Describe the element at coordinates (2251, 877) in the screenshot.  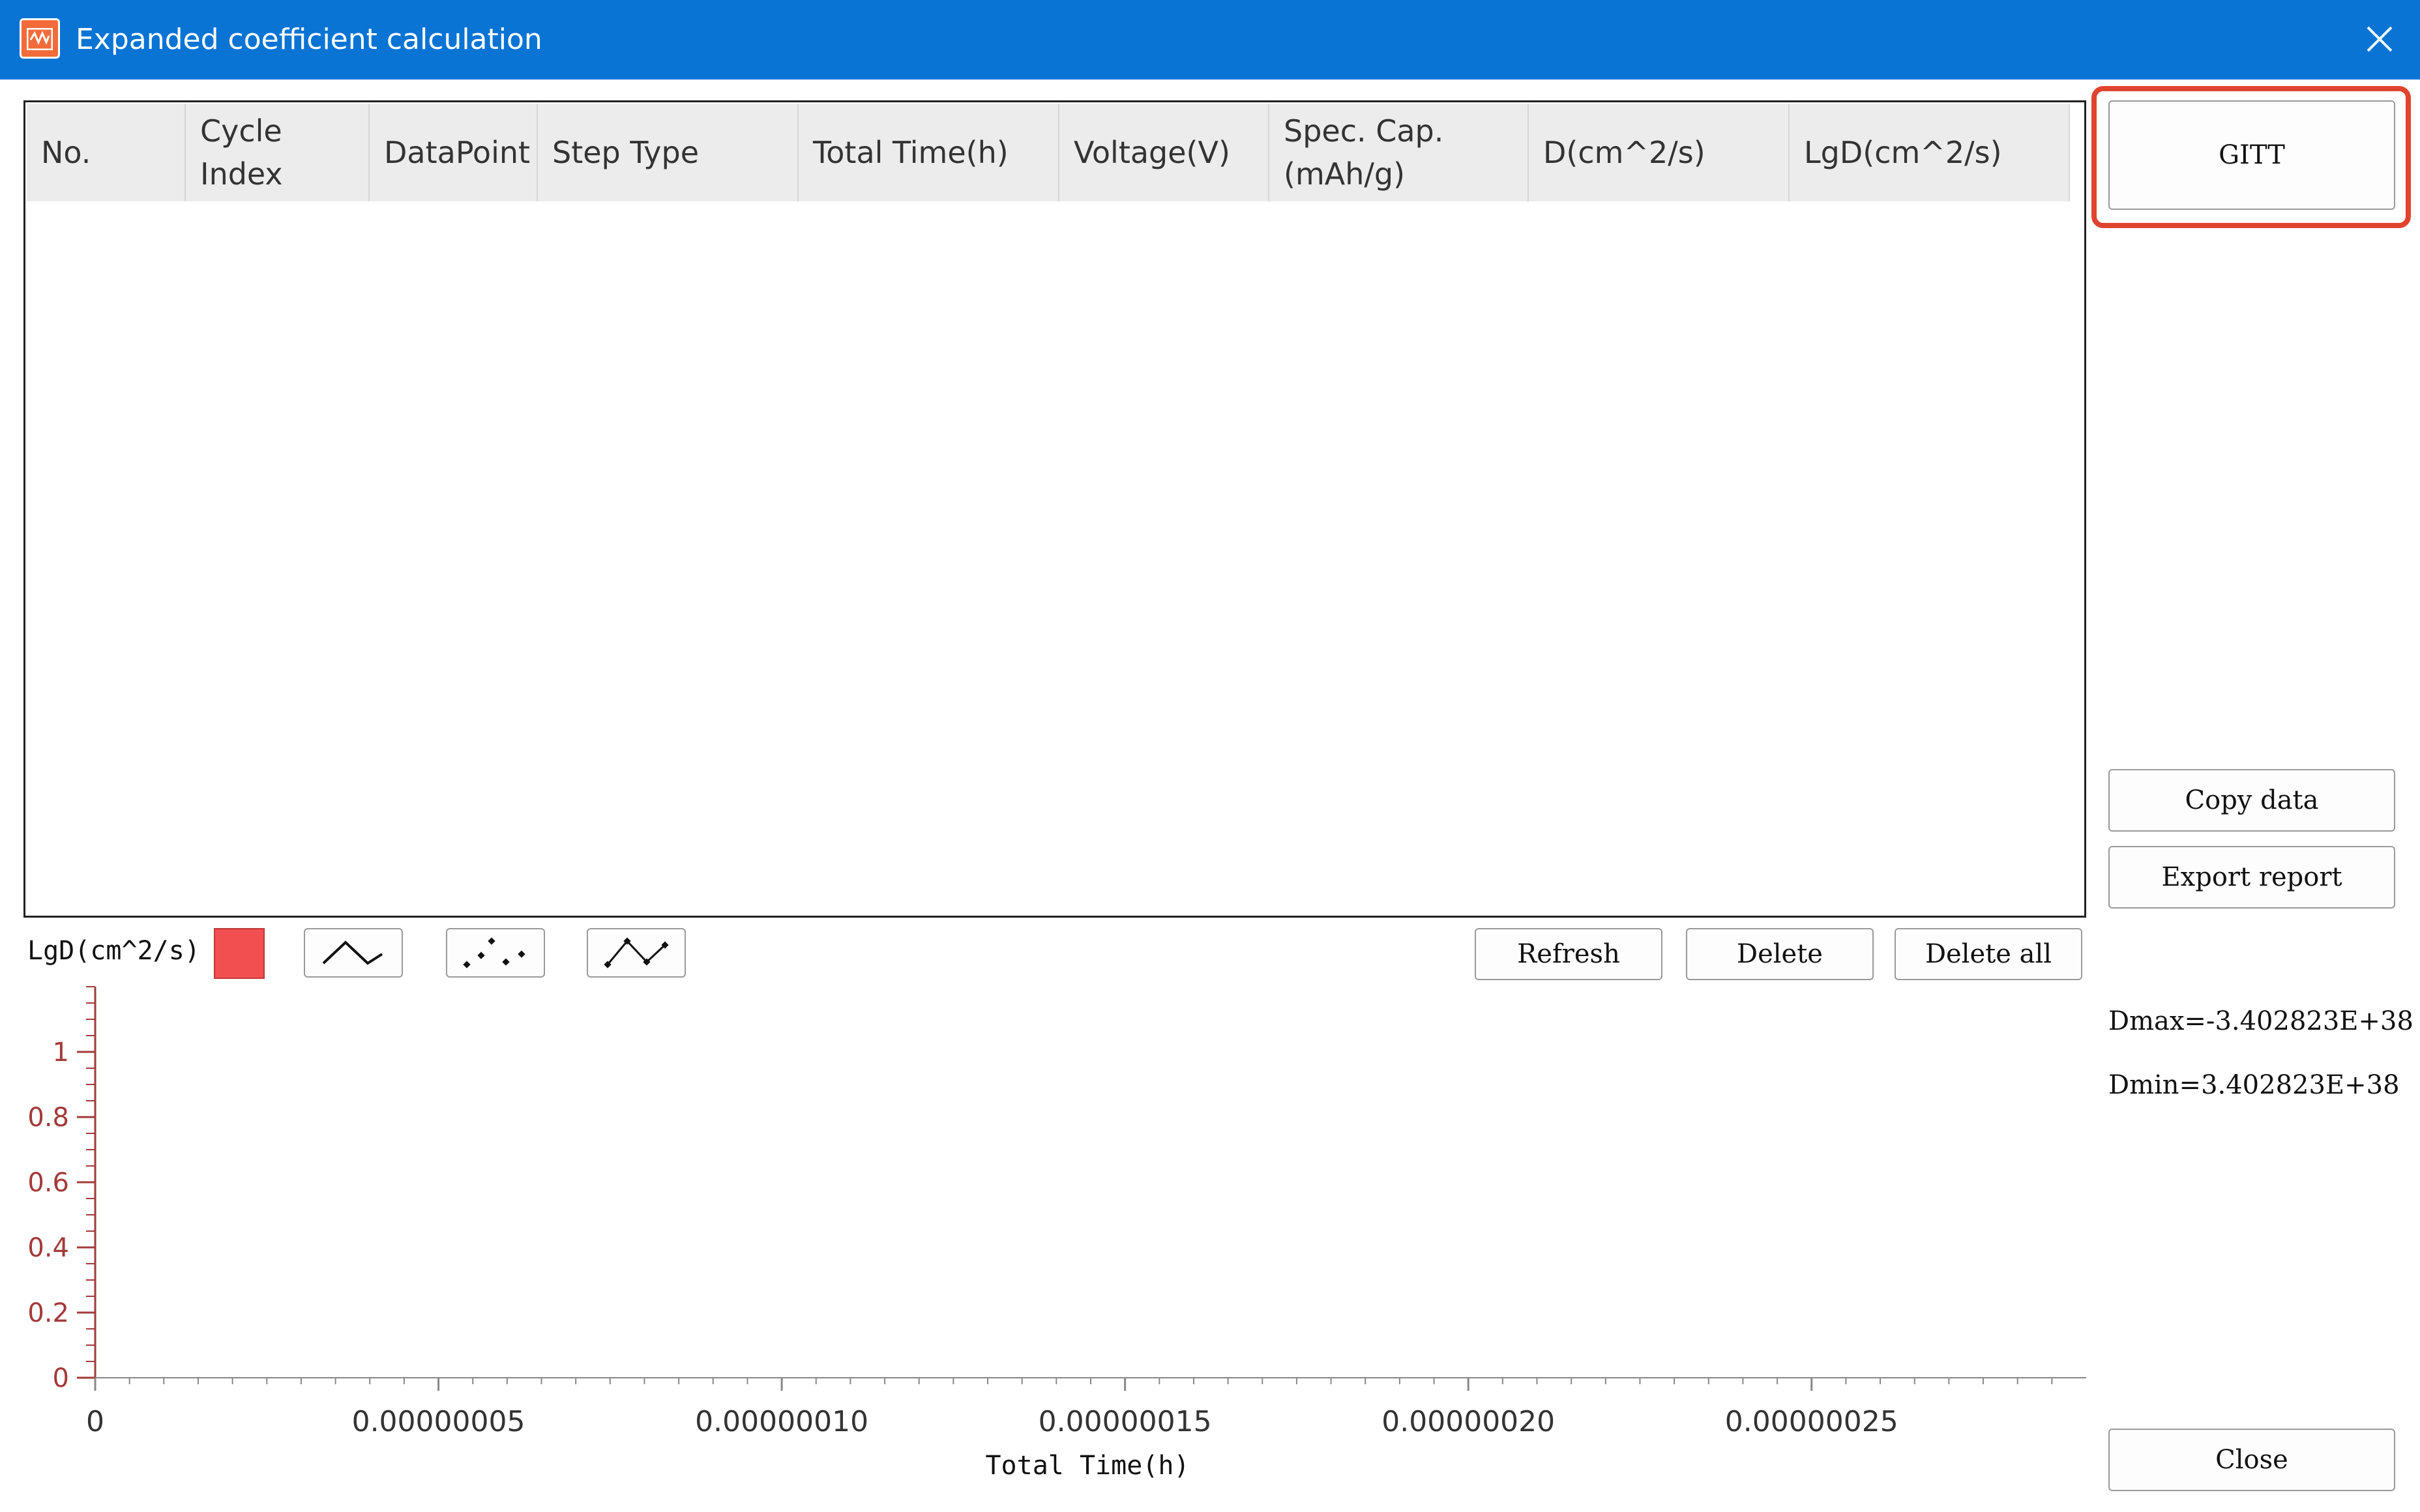
I see `export-report-button: Export report` at that location.